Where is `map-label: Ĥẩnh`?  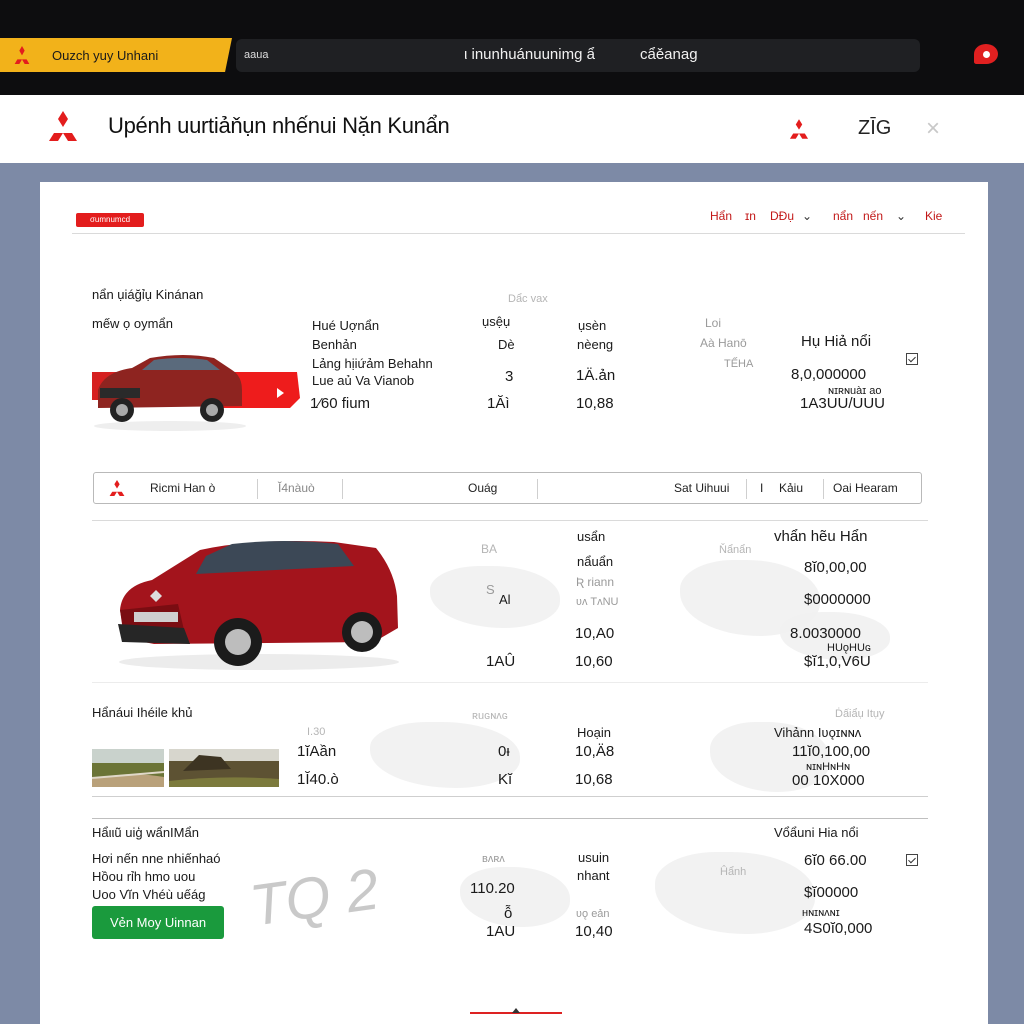
map-label: Ĥẩnh is located at coordinates (733, 872).